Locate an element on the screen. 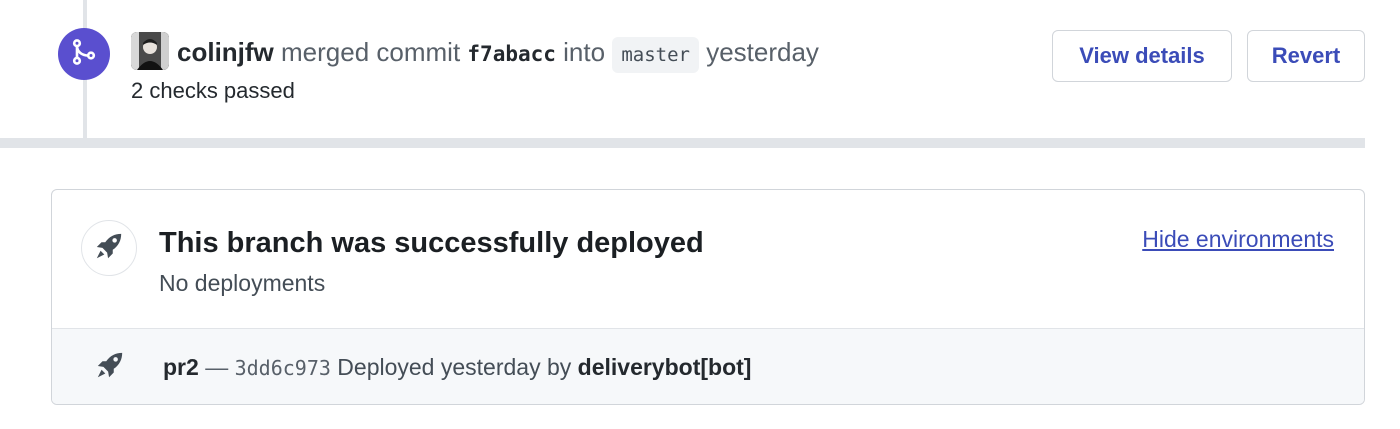  deployment-sha-link: 3dd6c973 is located at coordinates (283, 368).